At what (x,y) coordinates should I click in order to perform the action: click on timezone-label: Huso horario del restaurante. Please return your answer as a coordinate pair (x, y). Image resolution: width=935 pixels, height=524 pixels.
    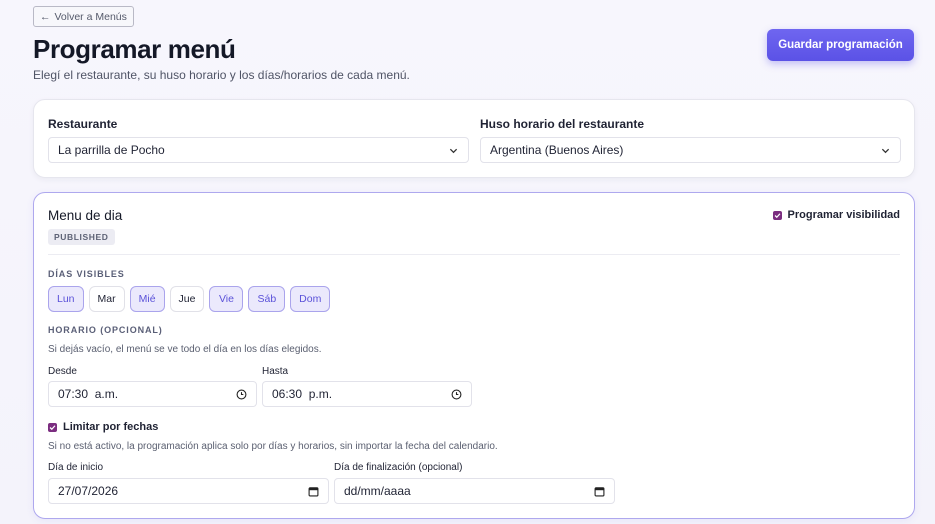
    Looking at the image, I should click on (562, 124).